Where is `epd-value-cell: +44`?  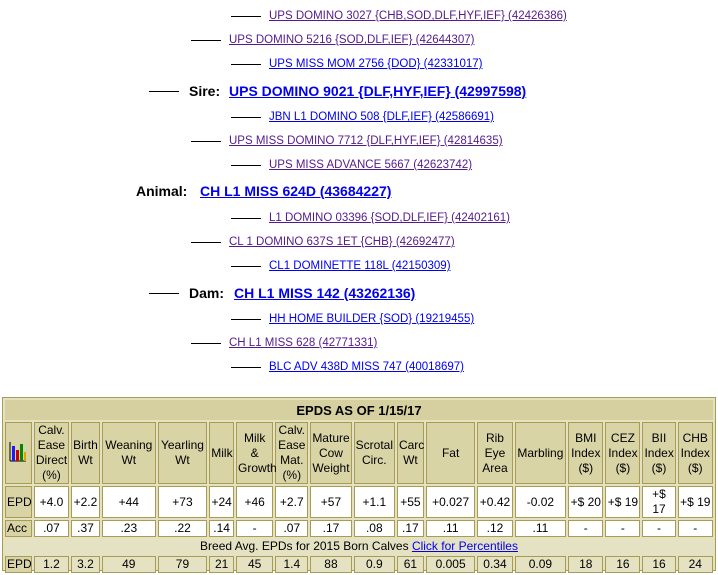
epd-value-cell: +44 is located at coordinates (128, 502).